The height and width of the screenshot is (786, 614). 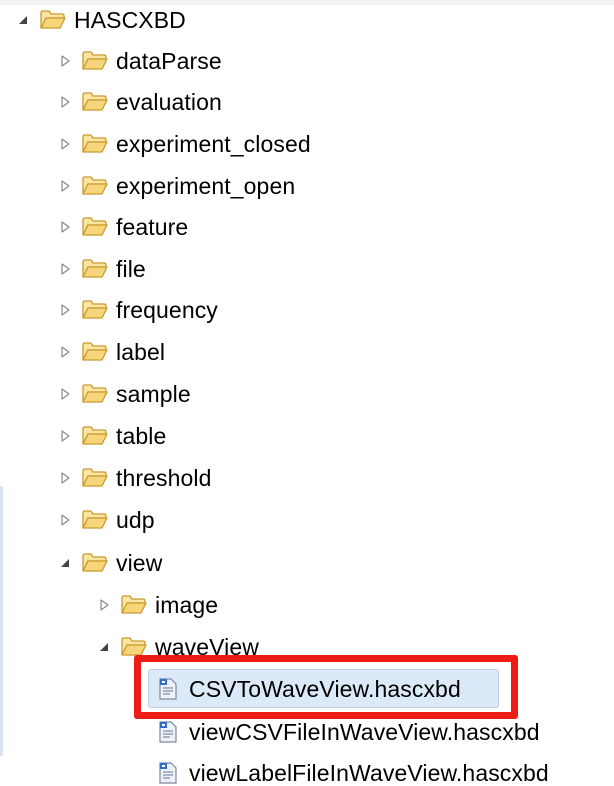 What do you see at coordinates (152, 227) in the screenshot?
I see `tree-node-label: feature` at bounding box center [152, 227].